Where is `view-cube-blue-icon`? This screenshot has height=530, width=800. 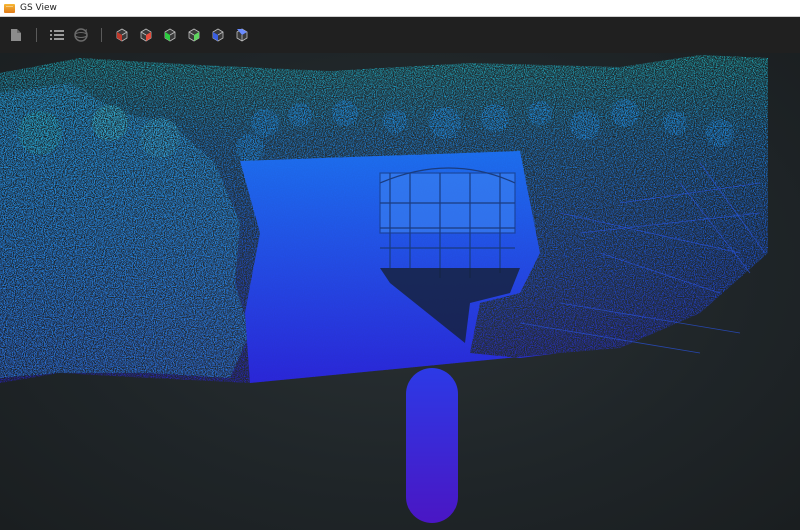 view-cube-blue-icon is located at coordinates (218, 35).